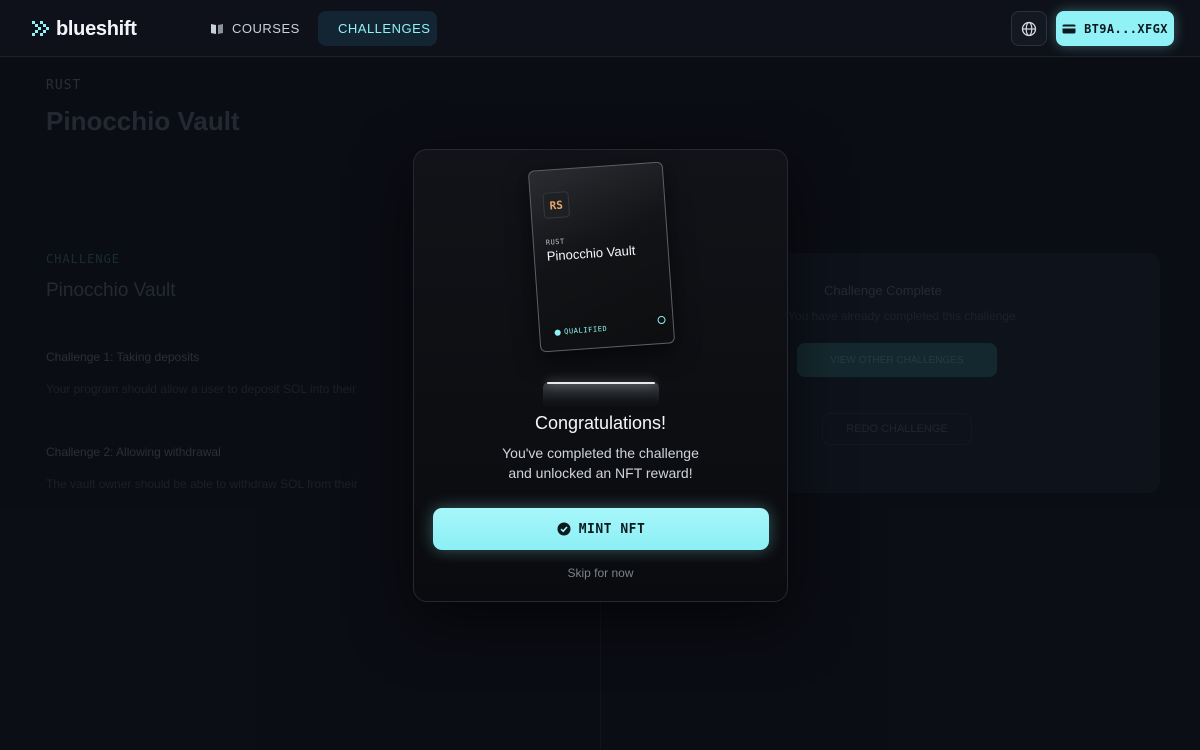  I want to click on nft-pedestal, so click(601, 396).